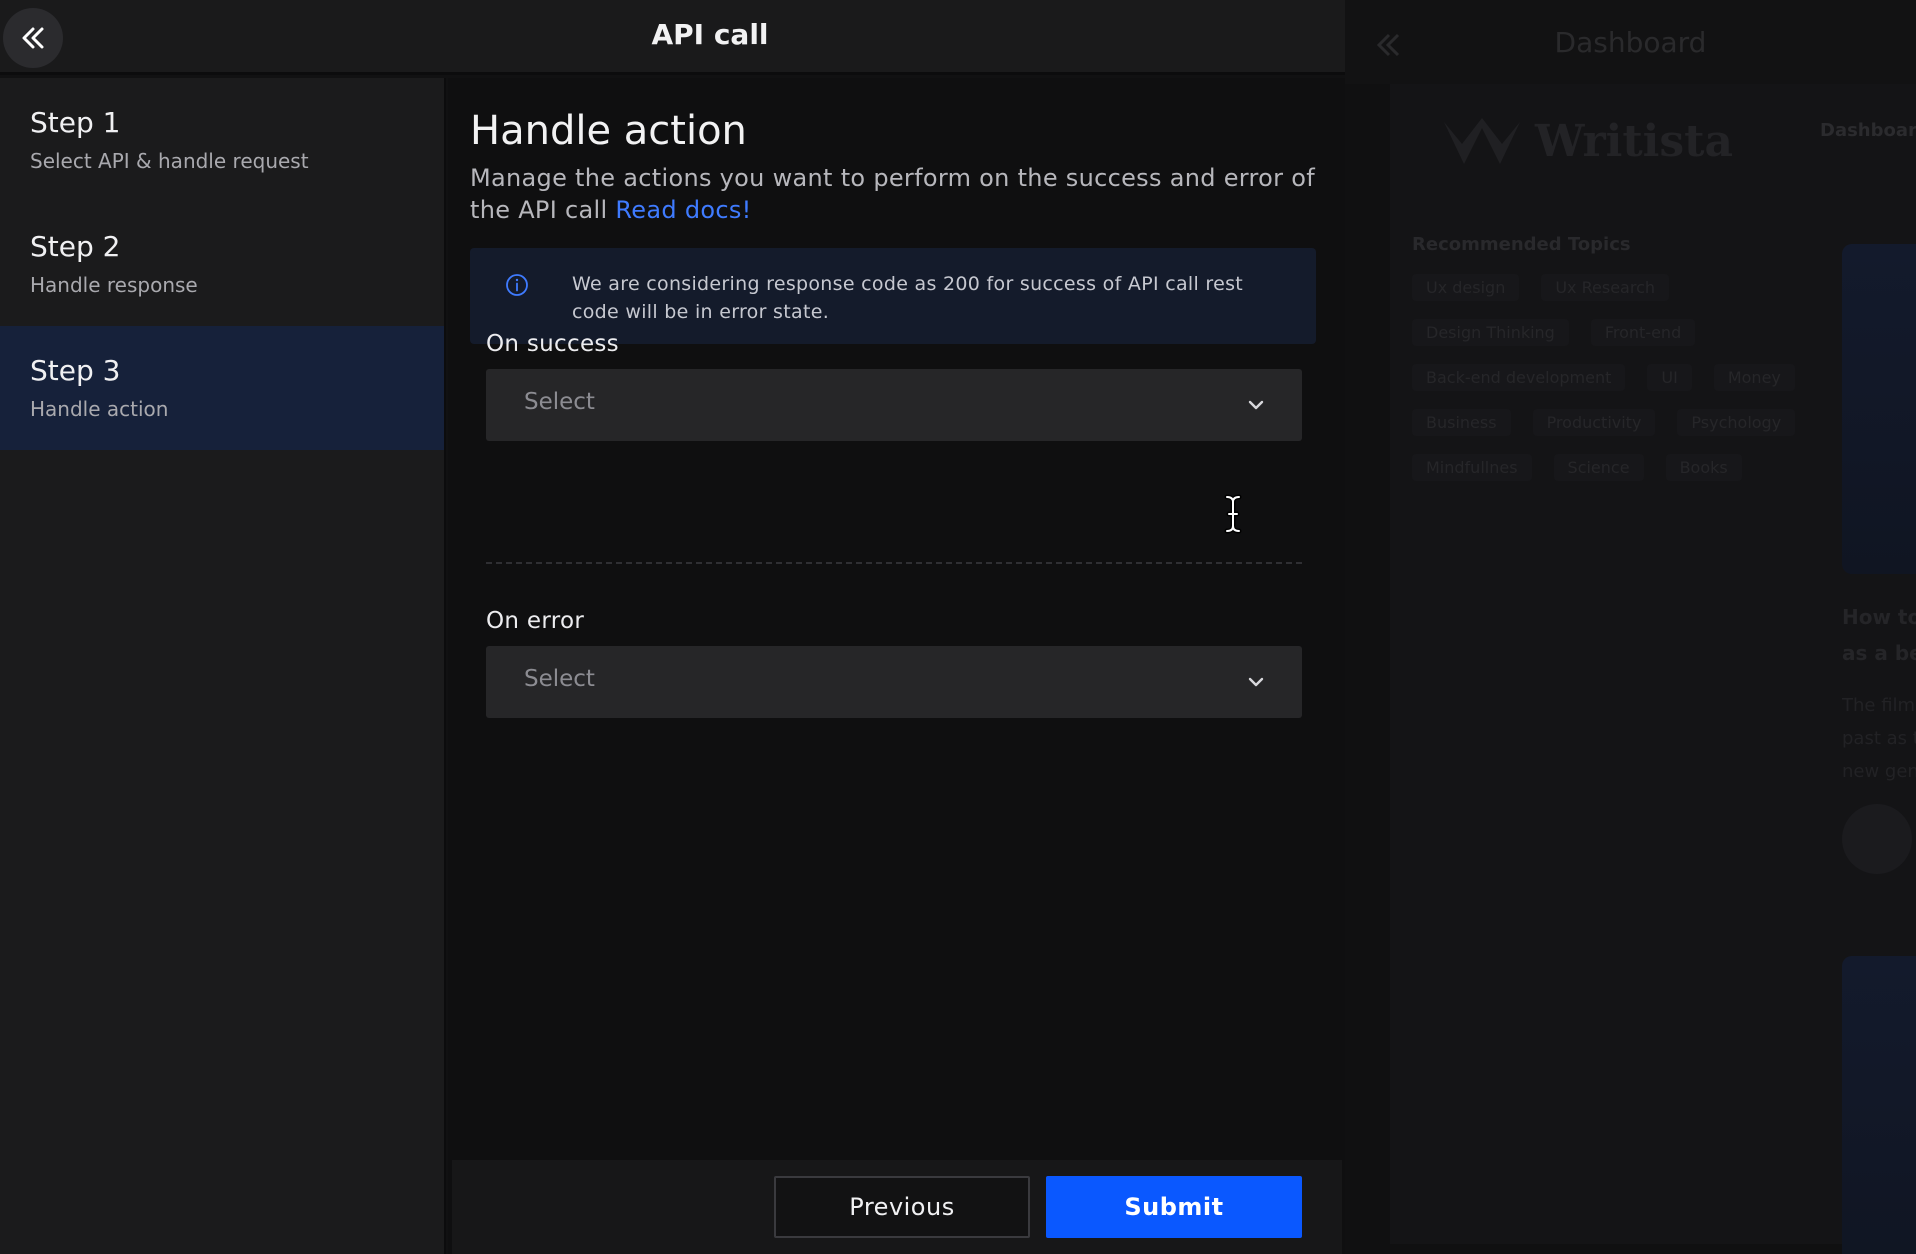  What do you see at coordinates (1736, 422) in the screenshot?
I see `topic-tag: Psychology` at bounding box center [1736, 422].